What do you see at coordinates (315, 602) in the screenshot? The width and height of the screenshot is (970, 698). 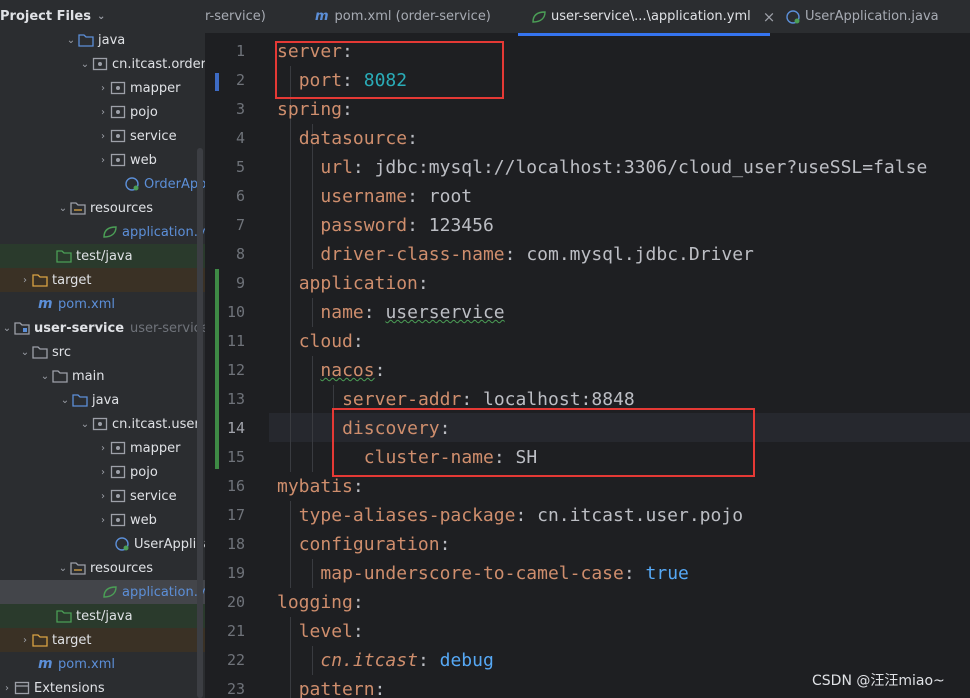 I see `yaml-key: logging` at bounding box center [315, 602].